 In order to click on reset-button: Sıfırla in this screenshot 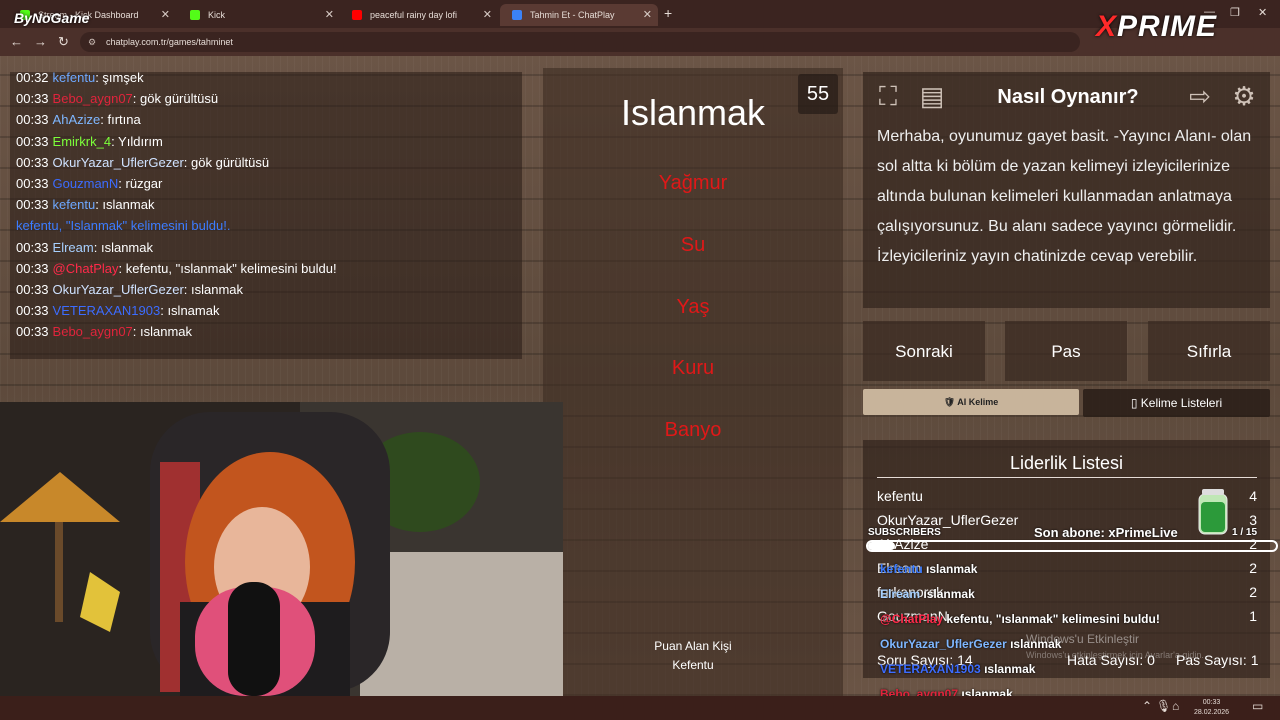, I will do `click(1209, 351)`.